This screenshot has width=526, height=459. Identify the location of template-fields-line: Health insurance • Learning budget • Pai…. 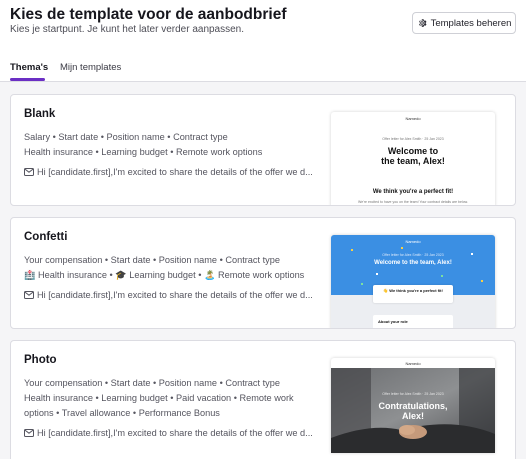
(159, 398).